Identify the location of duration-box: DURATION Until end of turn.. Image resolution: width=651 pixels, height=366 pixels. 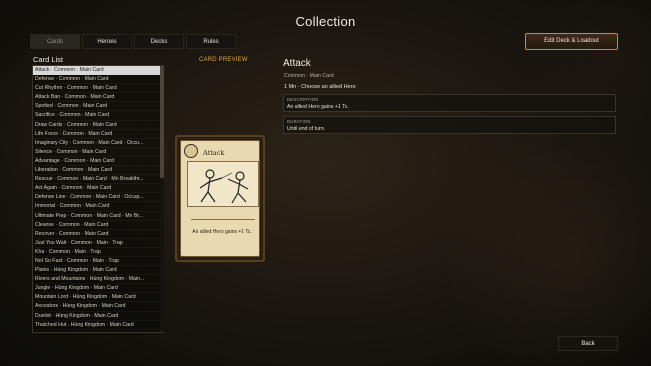
(449, 125).